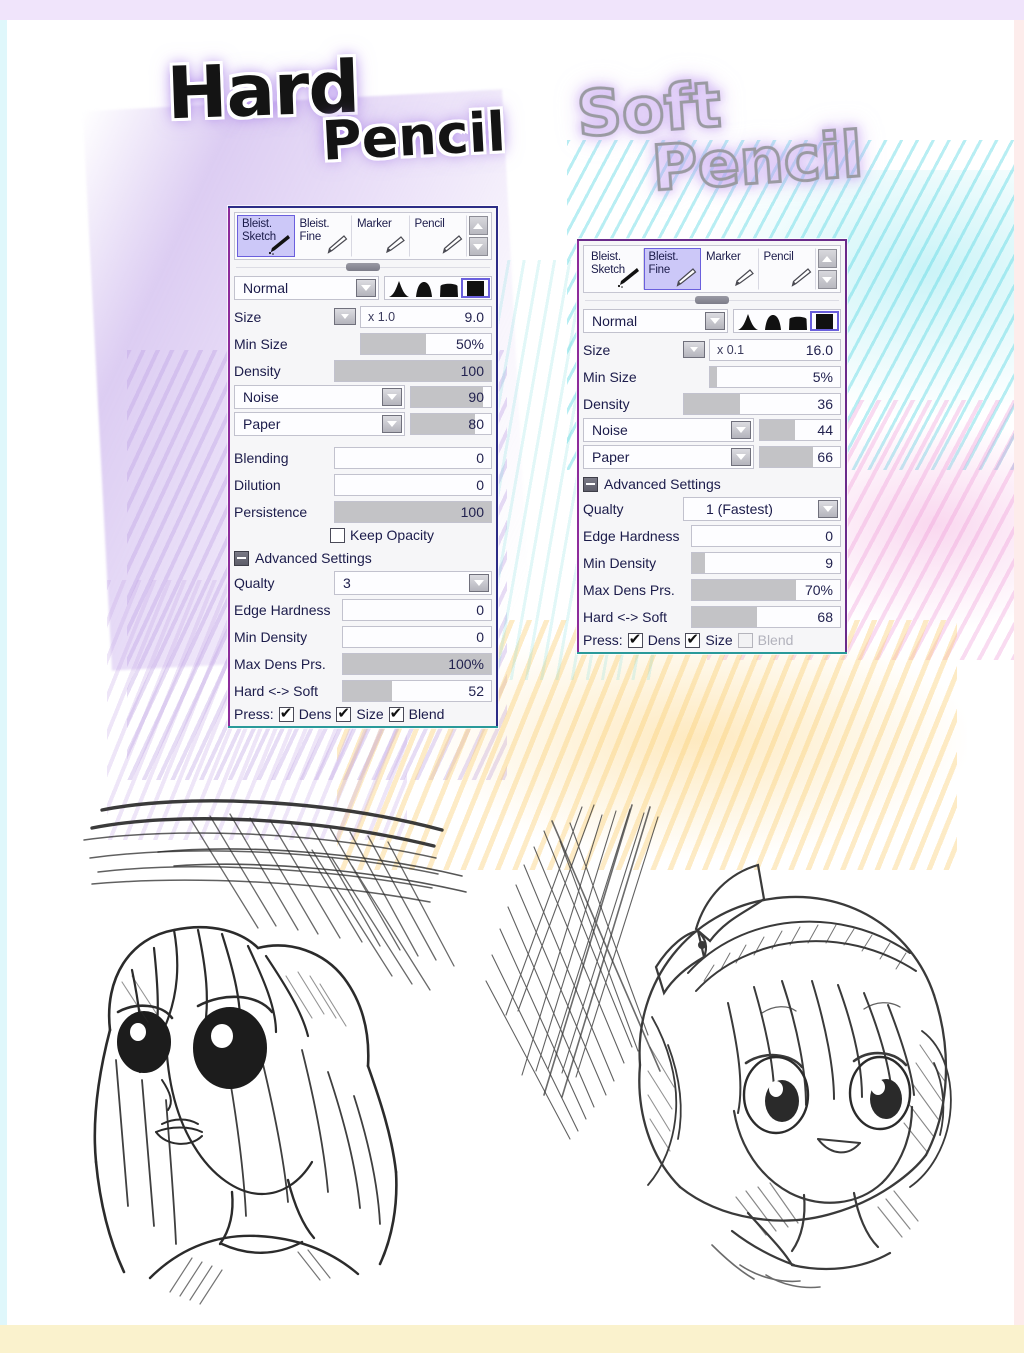  Describe the element at coordinates (775, 376) in the screenshot. I see `min-size-slider: 5%` at that location.